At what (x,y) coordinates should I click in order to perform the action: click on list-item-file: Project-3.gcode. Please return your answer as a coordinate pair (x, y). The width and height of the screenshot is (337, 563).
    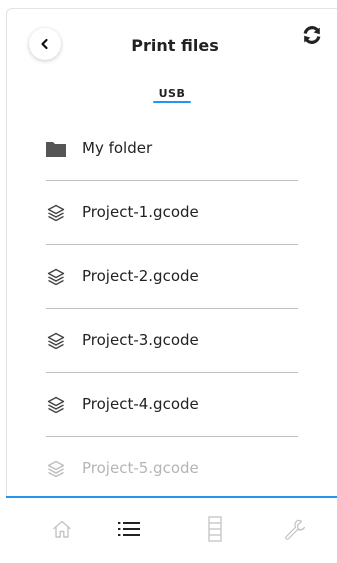
    Looking at the image, I should click on (172, 341).